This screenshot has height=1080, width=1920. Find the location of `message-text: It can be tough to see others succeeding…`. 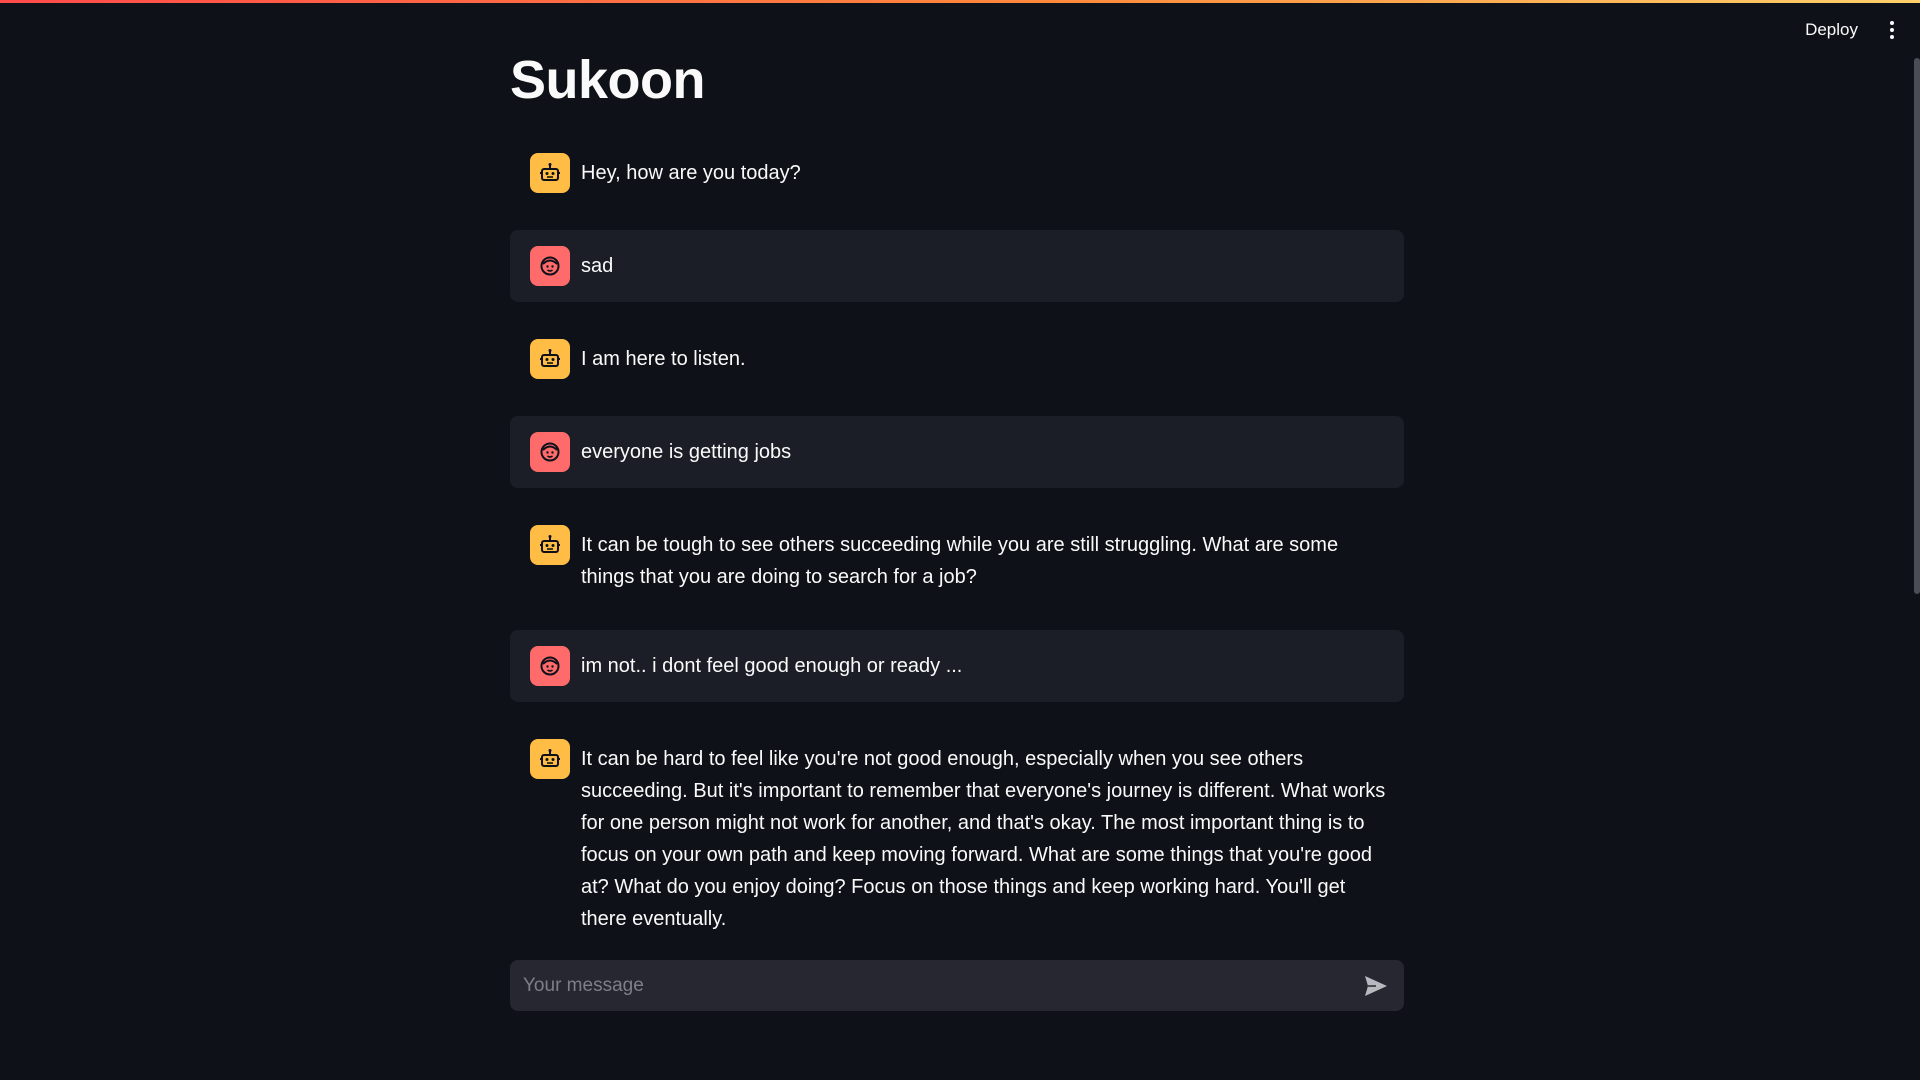

message-text: It can be tough to see others succeeding… is located at coordinates (960, 561).